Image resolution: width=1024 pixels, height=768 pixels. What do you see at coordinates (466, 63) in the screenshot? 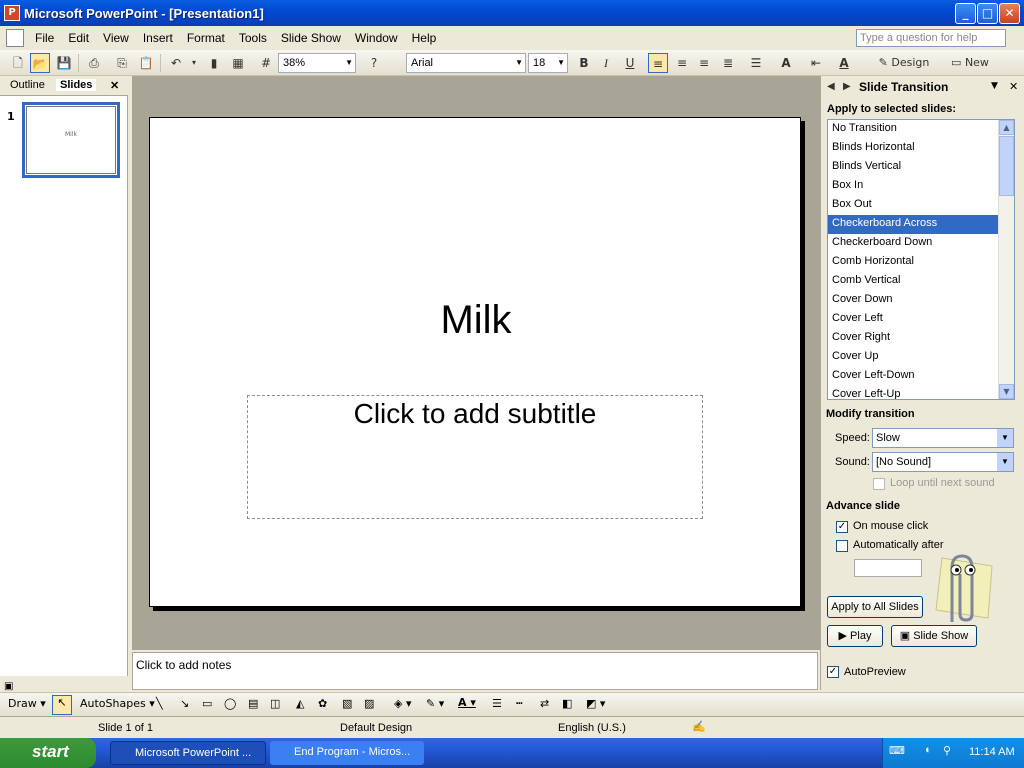
I see `font-select: Arial ▼` at bounding box center [466, 63].